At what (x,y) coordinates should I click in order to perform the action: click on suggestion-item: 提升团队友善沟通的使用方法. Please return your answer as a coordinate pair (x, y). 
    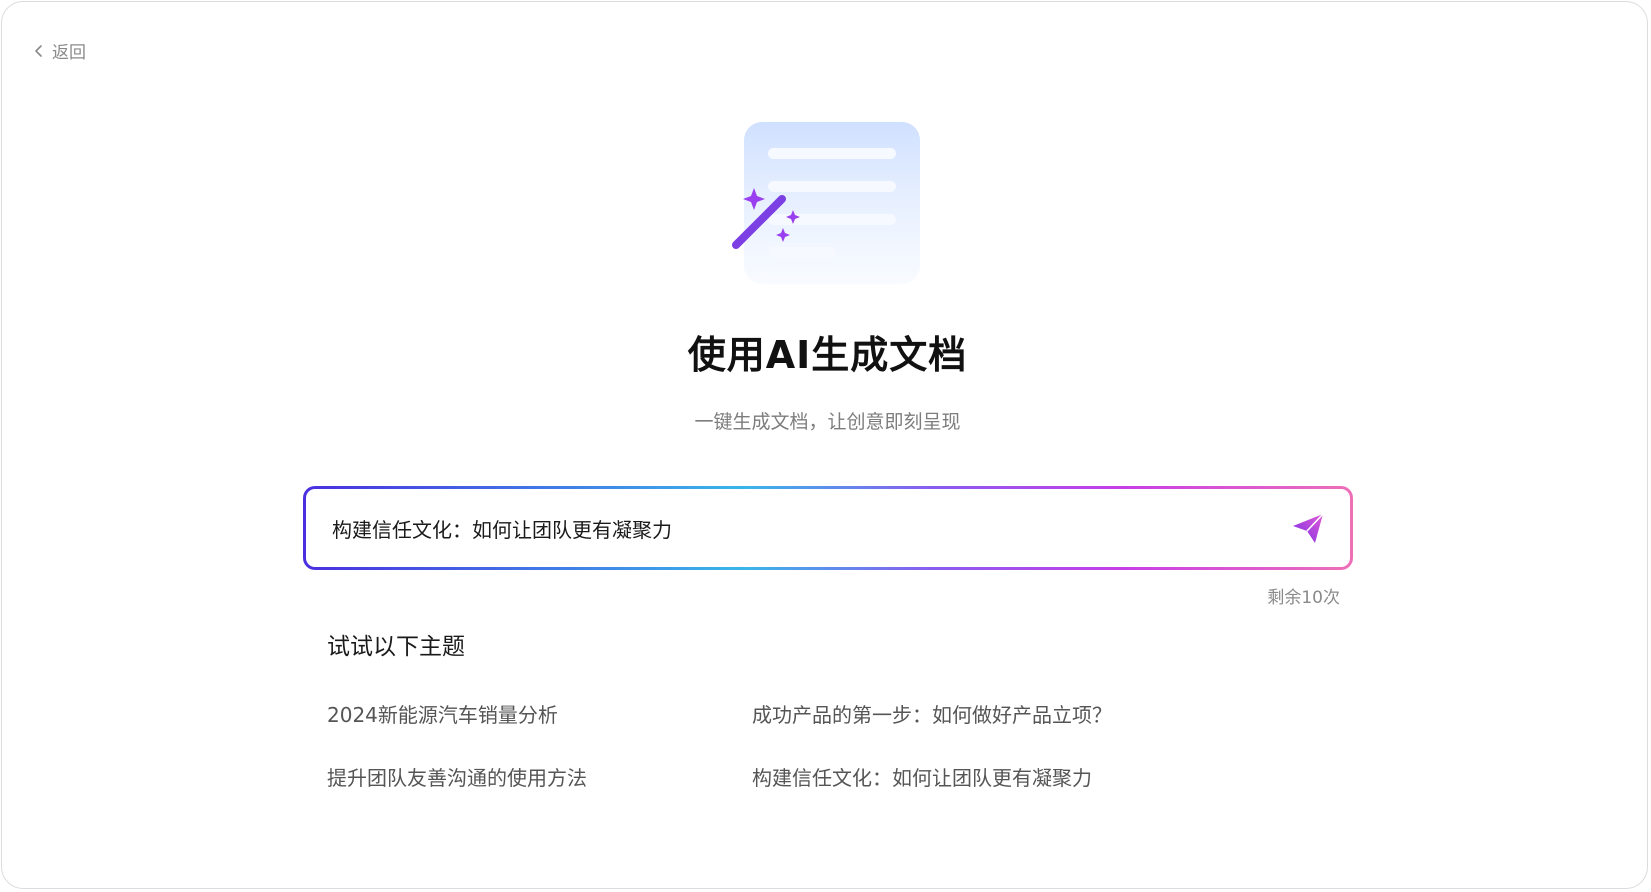
    Looking at the image, I should click on (457, 776).